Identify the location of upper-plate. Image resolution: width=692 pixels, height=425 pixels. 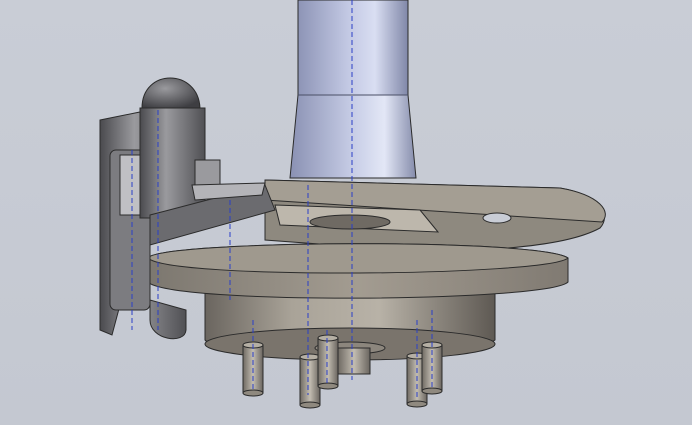
(435, 215).